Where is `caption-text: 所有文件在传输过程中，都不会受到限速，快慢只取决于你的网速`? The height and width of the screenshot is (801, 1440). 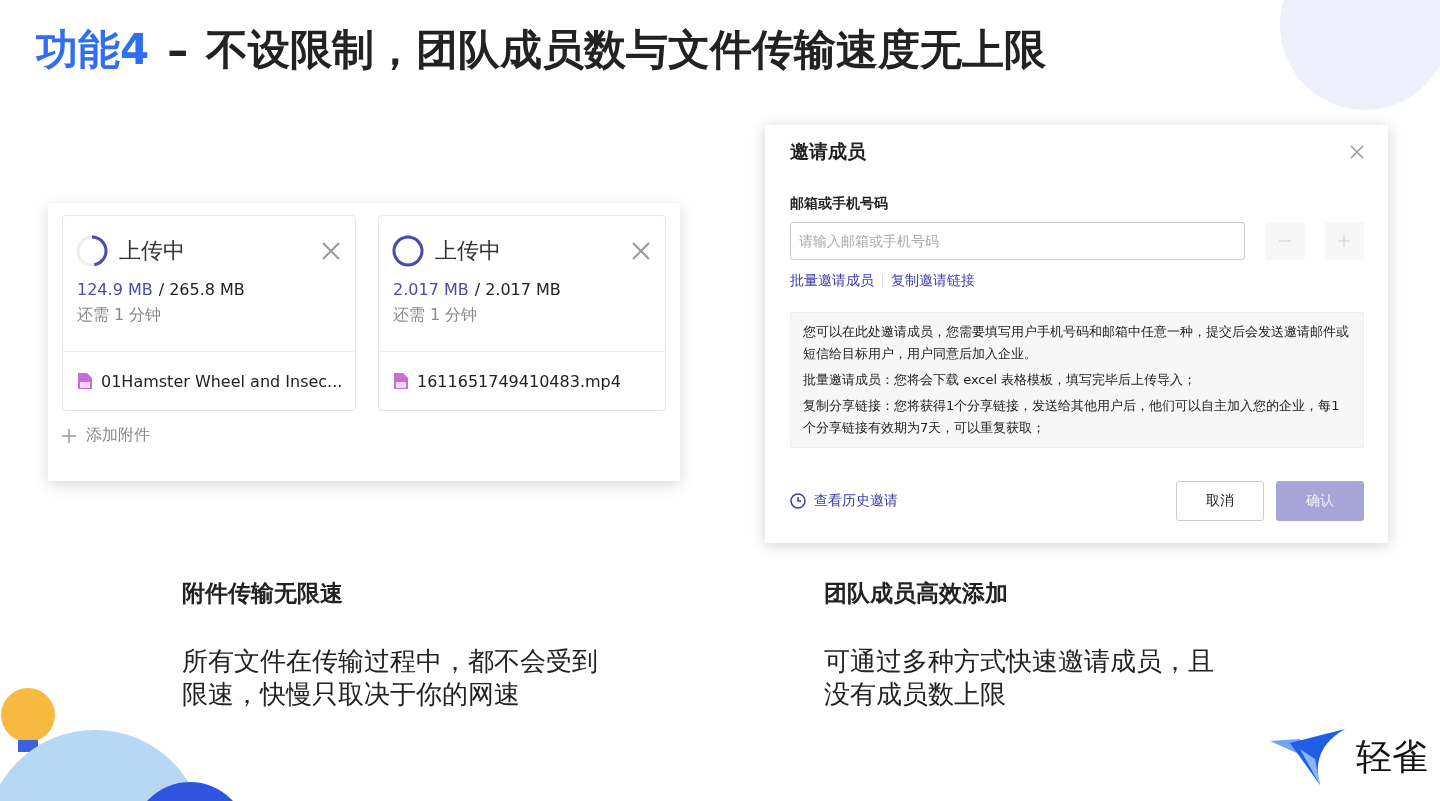 caption-text: 所有文件在传输过程中，都不会受到限速，快慢只取决于你的网速 is located at coordinates (390, 678).